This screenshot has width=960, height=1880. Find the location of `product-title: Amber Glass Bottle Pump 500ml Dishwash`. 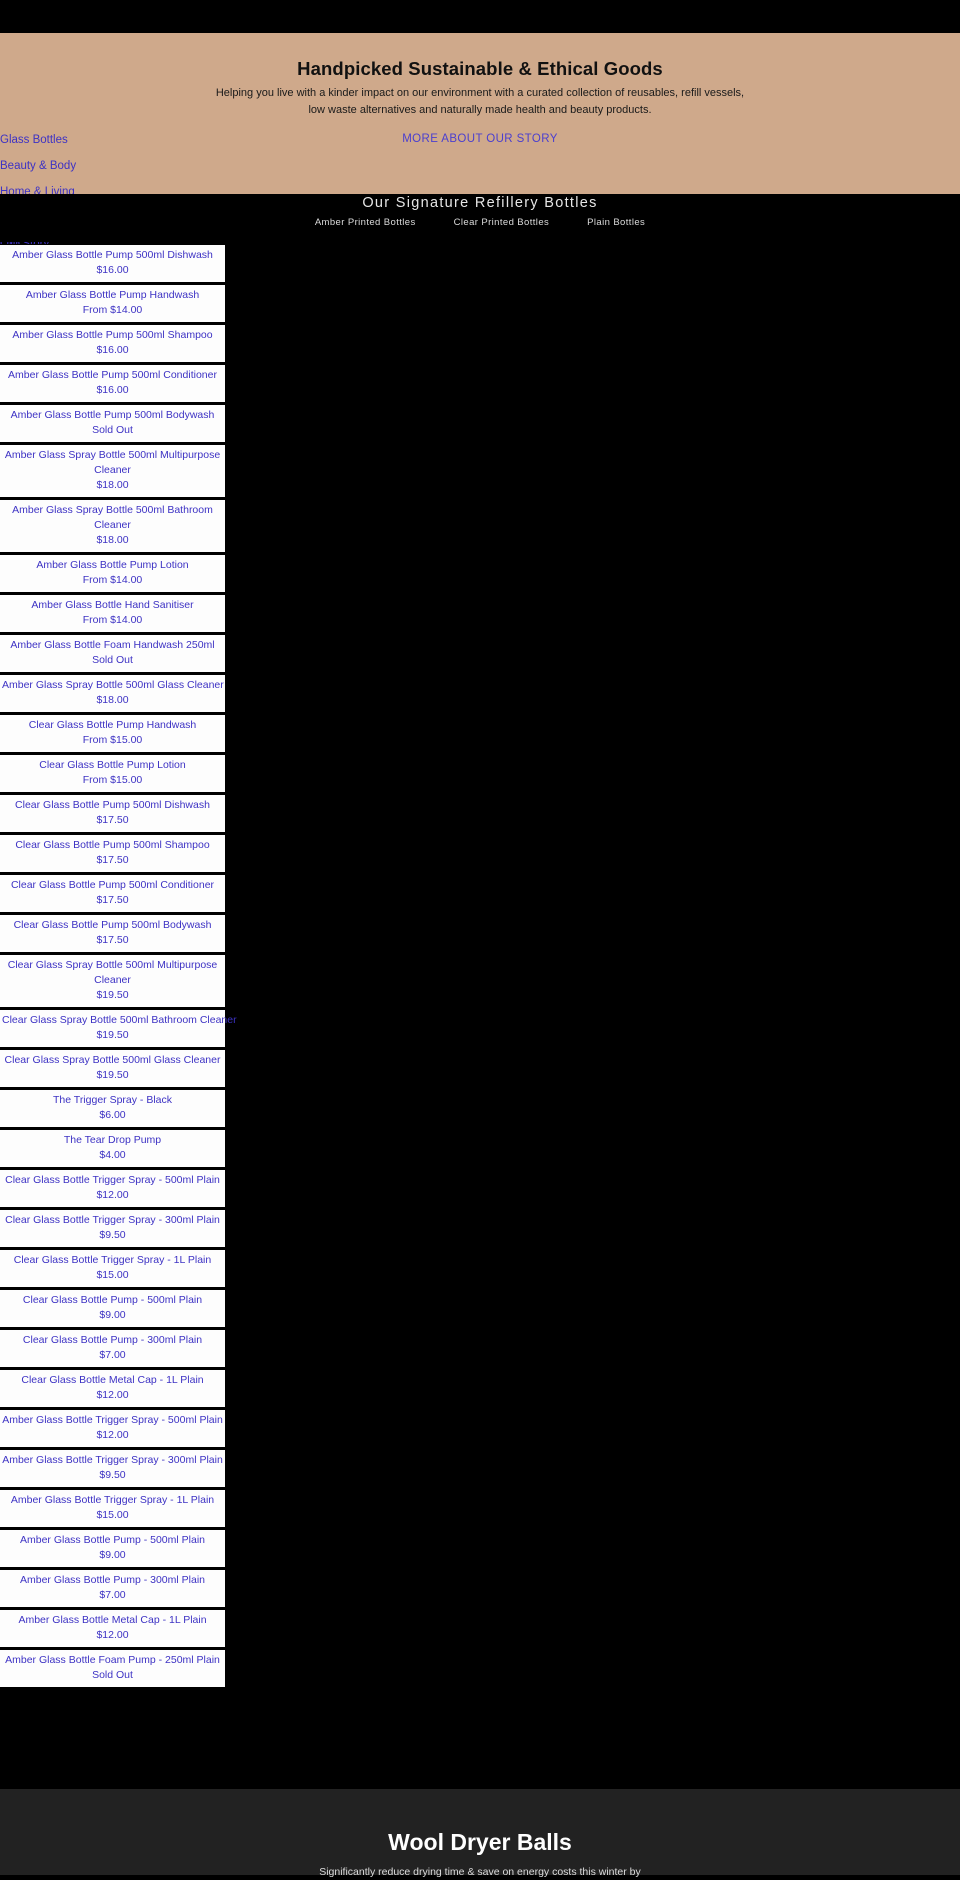

product-title: Amber Glass Bottle Pump 500ml Dishwash is located at coordinates (112, 255).